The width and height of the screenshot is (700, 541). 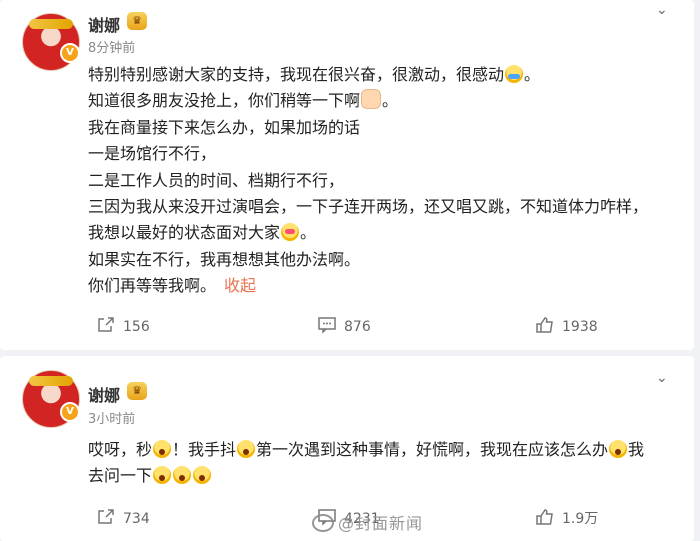 What do you see at coordinates (323, 523) in the screenshot?
I see `weibo-logo-icon` at bounding box center [323, 523].